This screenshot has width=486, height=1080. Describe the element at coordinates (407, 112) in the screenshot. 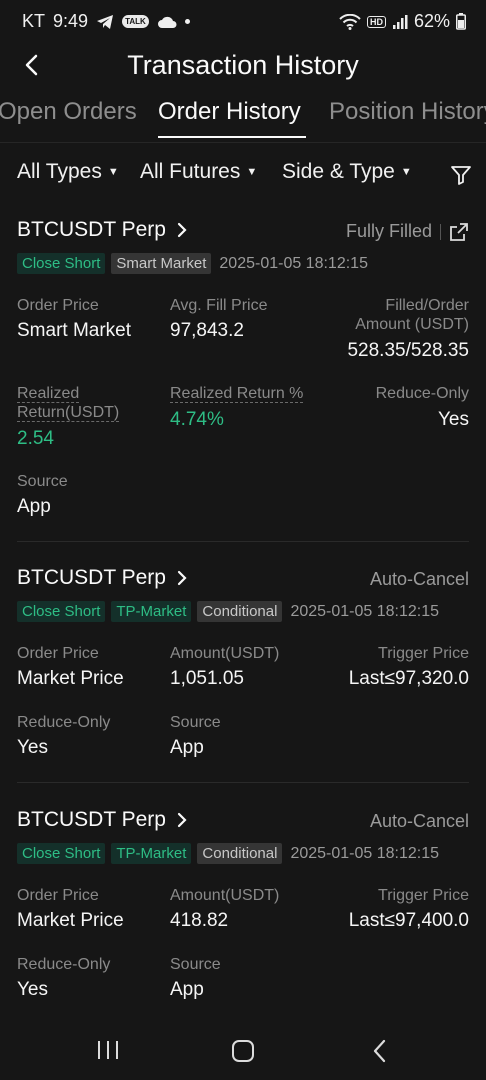

I see `tab-position-history: Position History` at that location.